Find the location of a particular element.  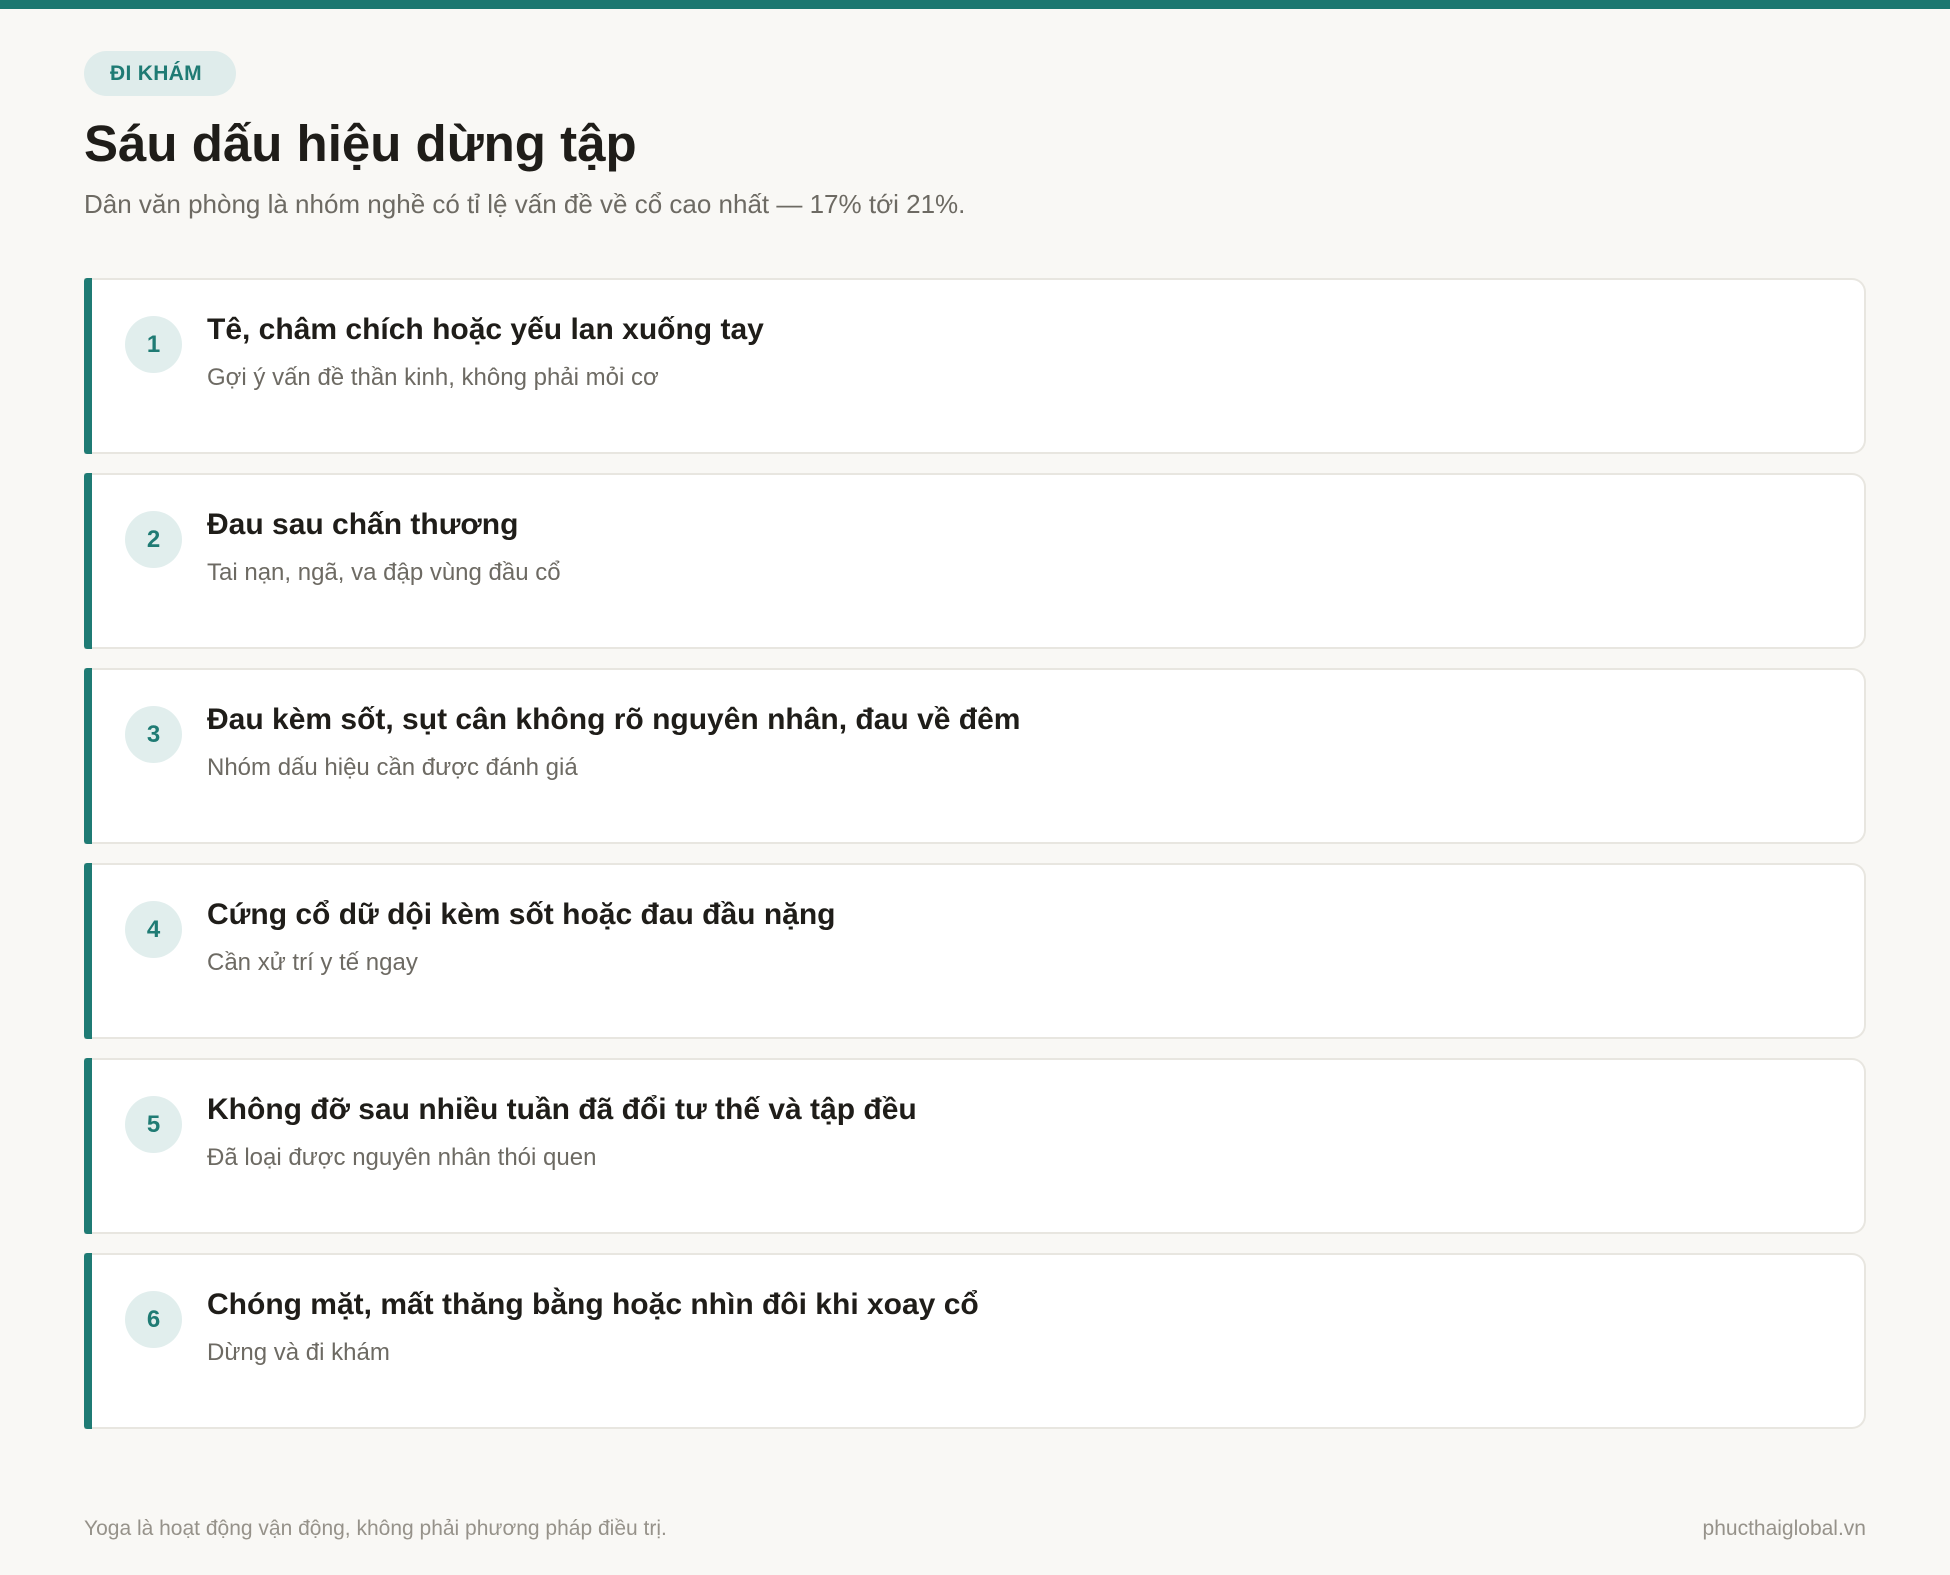

warning-sign-description: Tai nạn, ngã, va đập vùng đầu cổ is located at coordinates (384, 572).